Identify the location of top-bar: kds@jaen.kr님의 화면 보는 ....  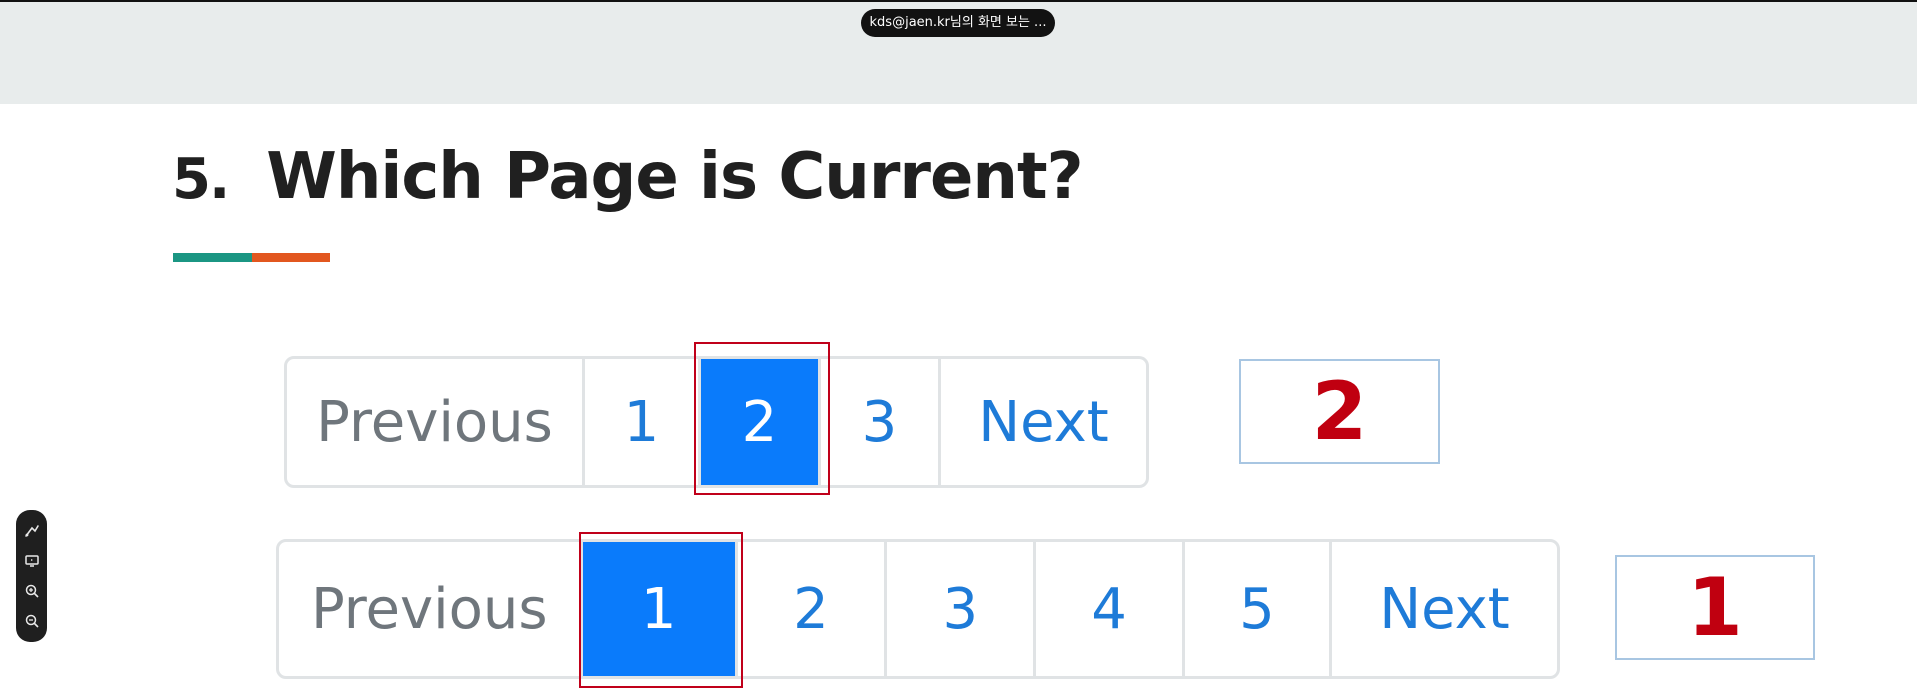
(958, 52).